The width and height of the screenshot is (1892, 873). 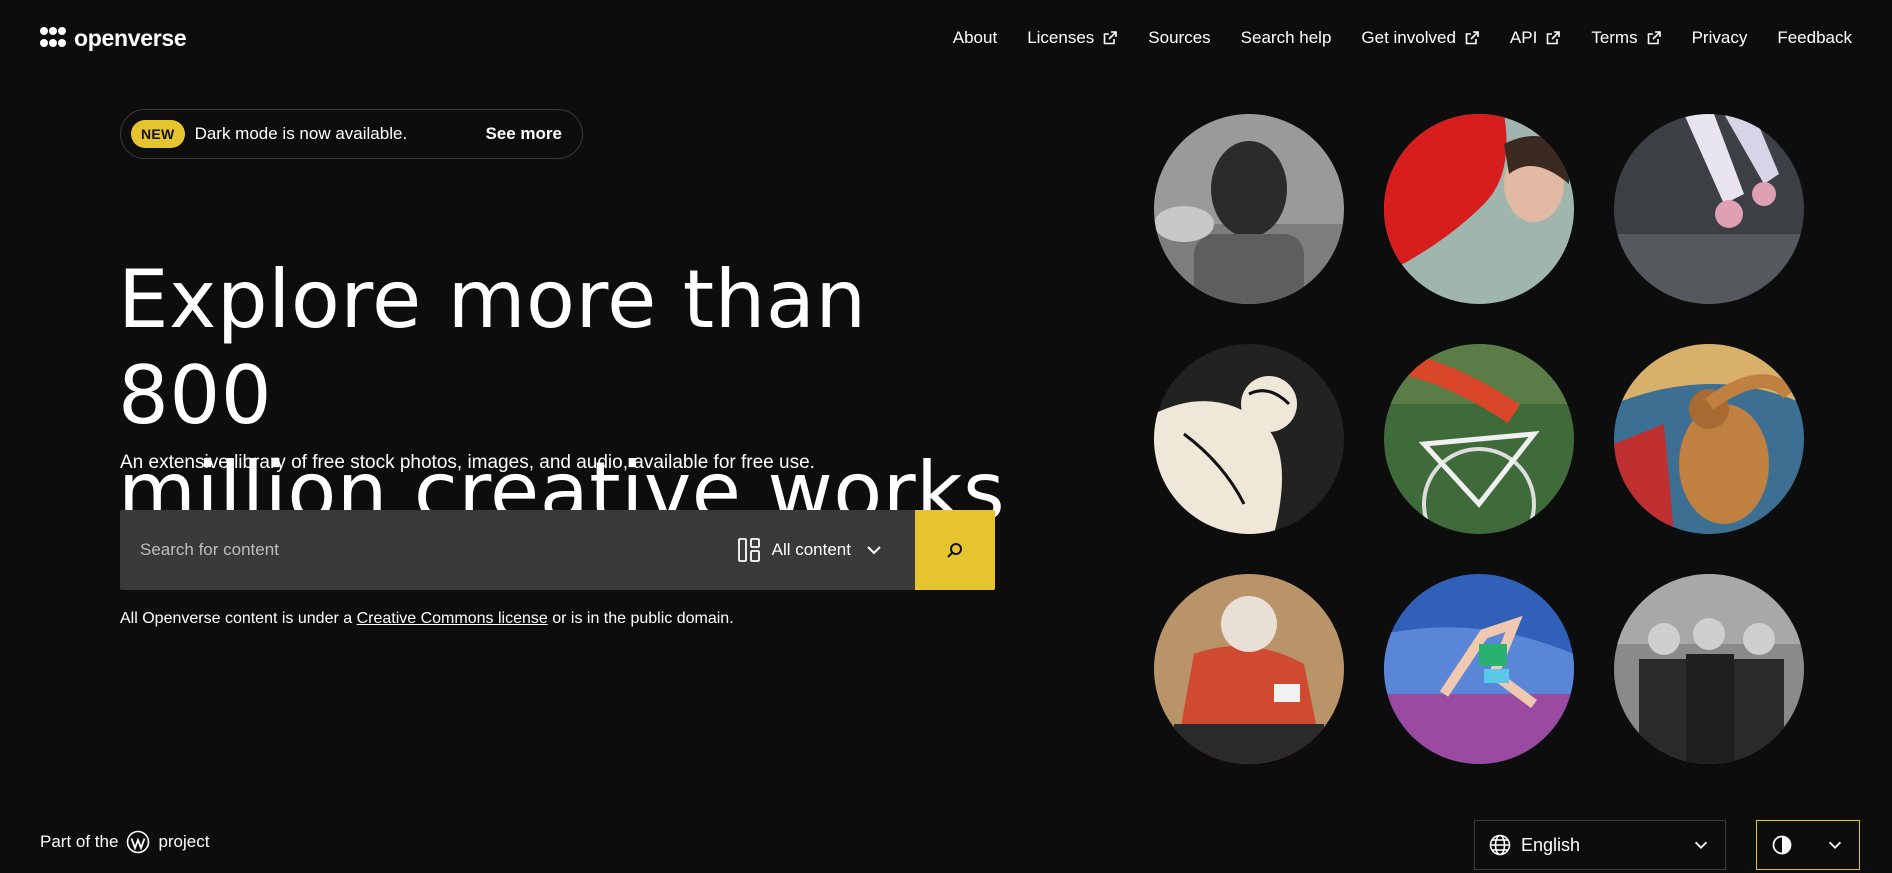 I want to click on nav-label: Feedback, so click(x=1814, y=37).